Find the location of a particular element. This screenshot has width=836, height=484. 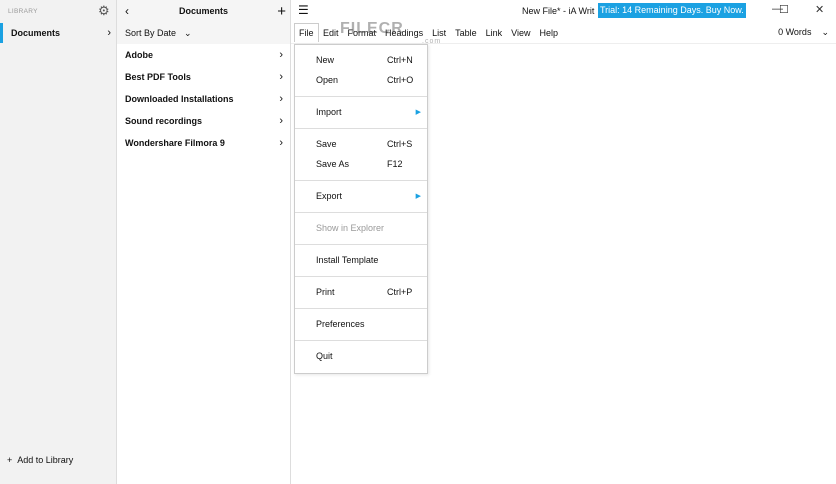

maximize-icon: ☐ is located at coordinates (784, 9).